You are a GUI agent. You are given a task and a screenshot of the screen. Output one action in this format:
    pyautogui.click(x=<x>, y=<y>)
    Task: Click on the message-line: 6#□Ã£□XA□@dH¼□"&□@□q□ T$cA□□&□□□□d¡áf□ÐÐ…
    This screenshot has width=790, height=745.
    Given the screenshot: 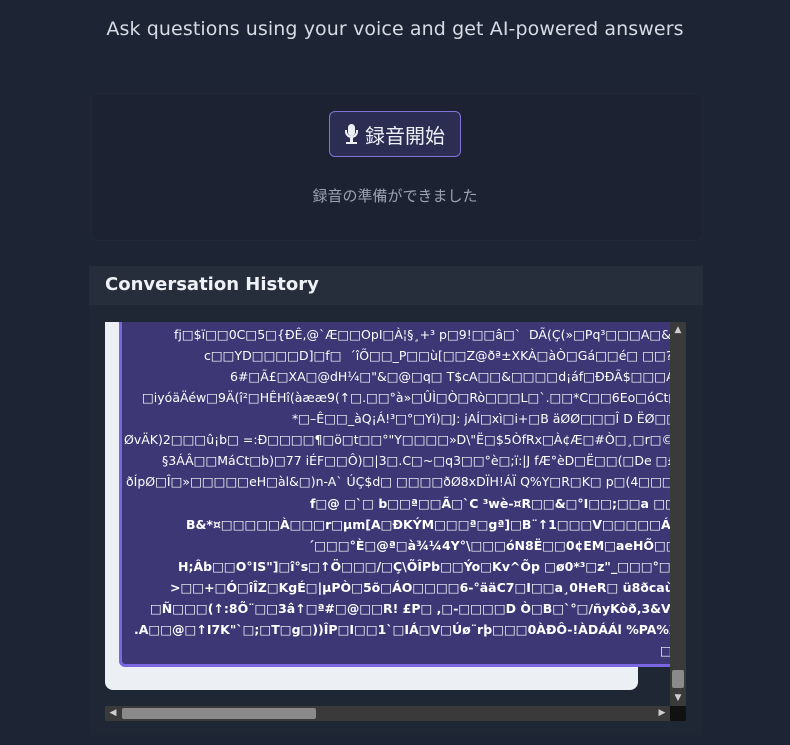 What is the action you would take?
    pyautogui.click(x=450, y=376)
    